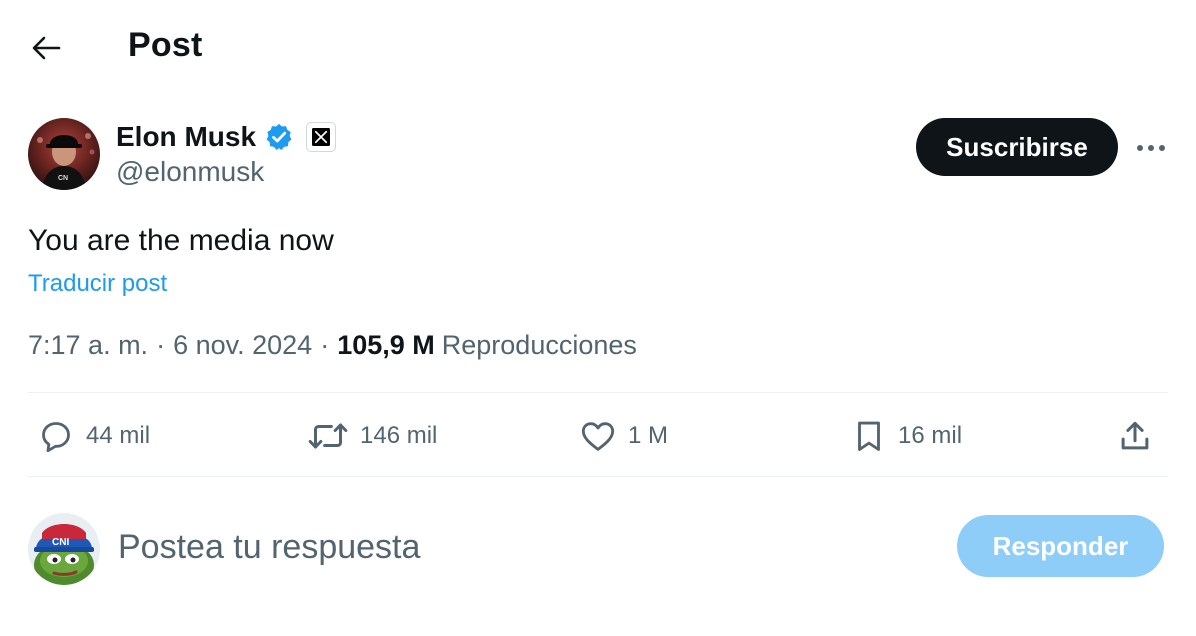  I want to click on share-button, so click(1135, 436).